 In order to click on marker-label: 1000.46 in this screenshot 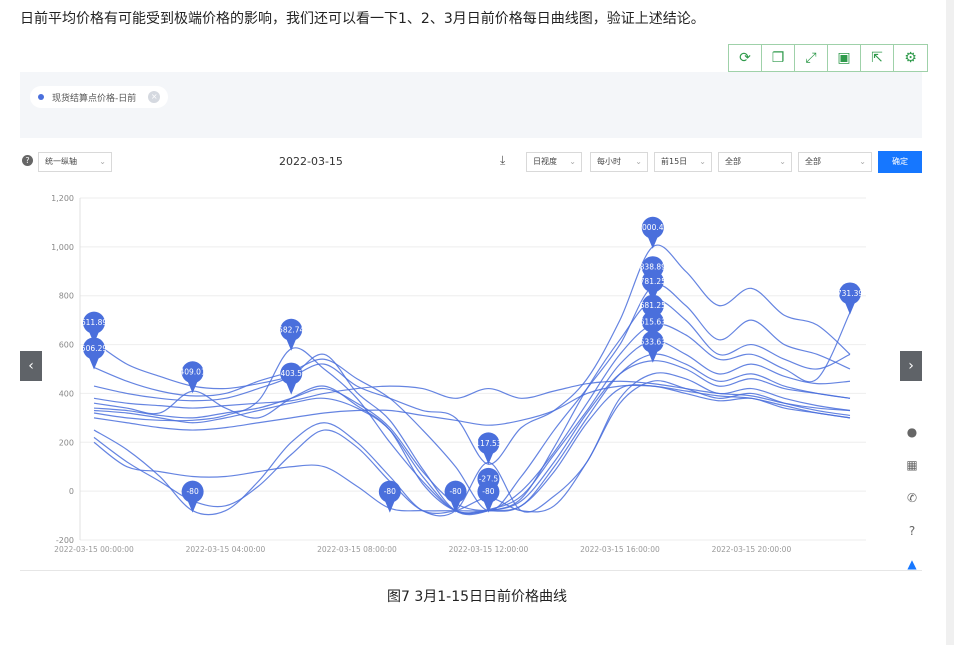, I will do `click(652, 227)`.